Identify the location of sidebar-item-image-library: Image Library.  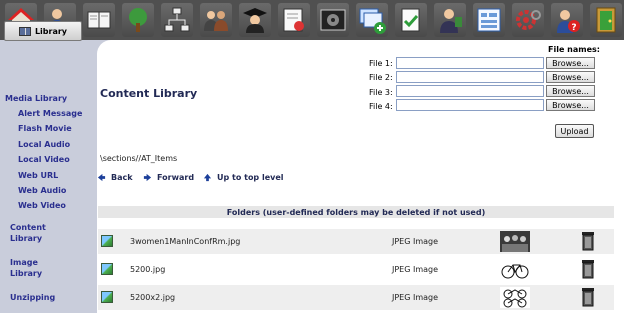
(35, 268).